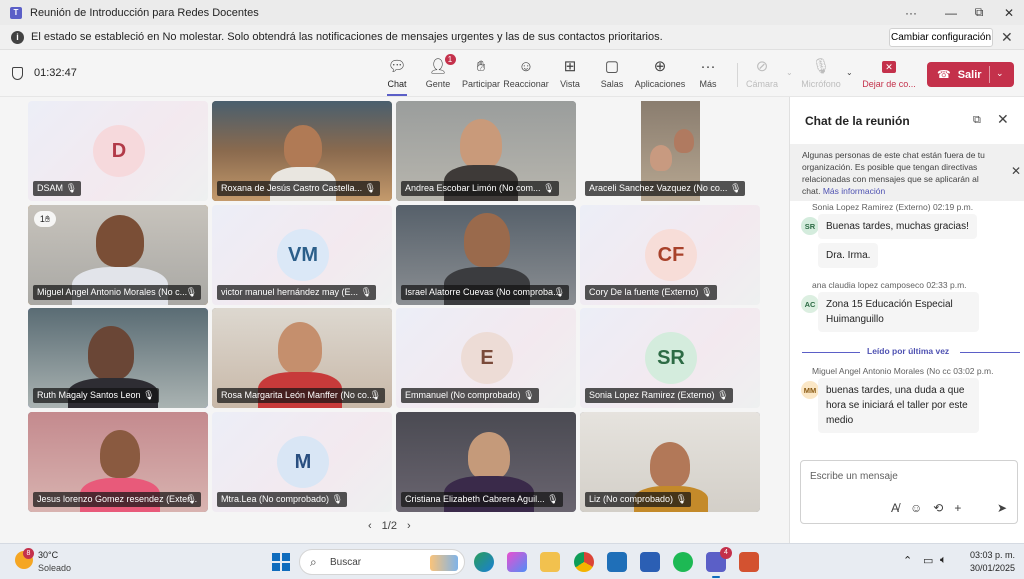 This screenshot has width=1024, height=579. What do you see at coordinates (928, 560) in the screenshot?
I see `network-icon: ▭` at bounding box center [928, 560].